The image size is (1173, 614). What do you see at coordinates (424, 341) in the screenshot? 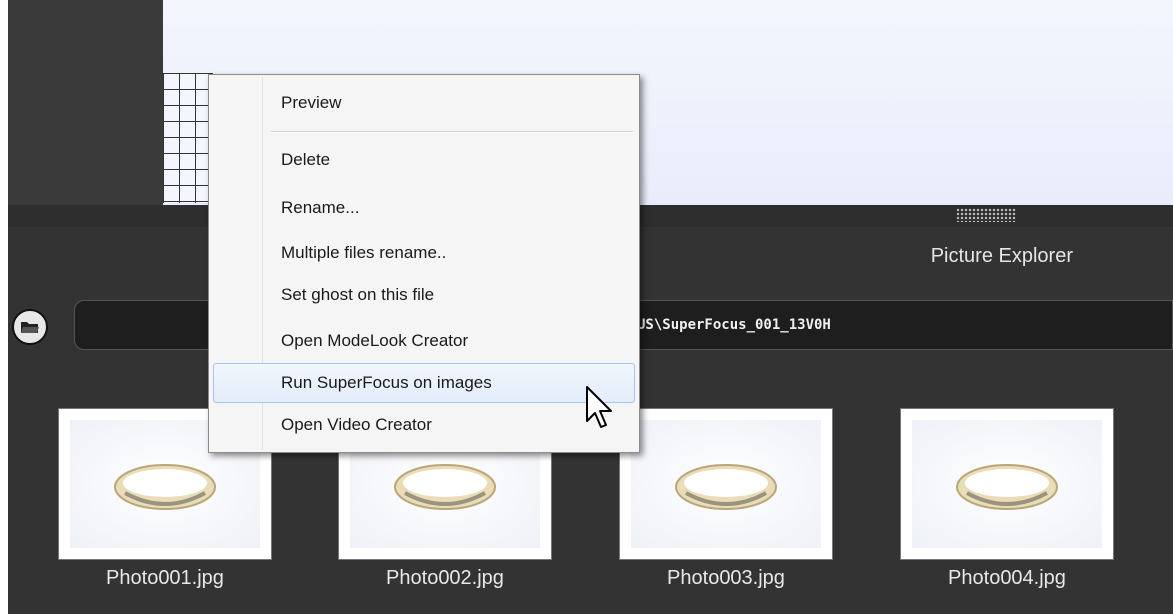
I see `menu-item-open-modelook-creator: Open ModeLook Creator` at bounding box center [424, 341].